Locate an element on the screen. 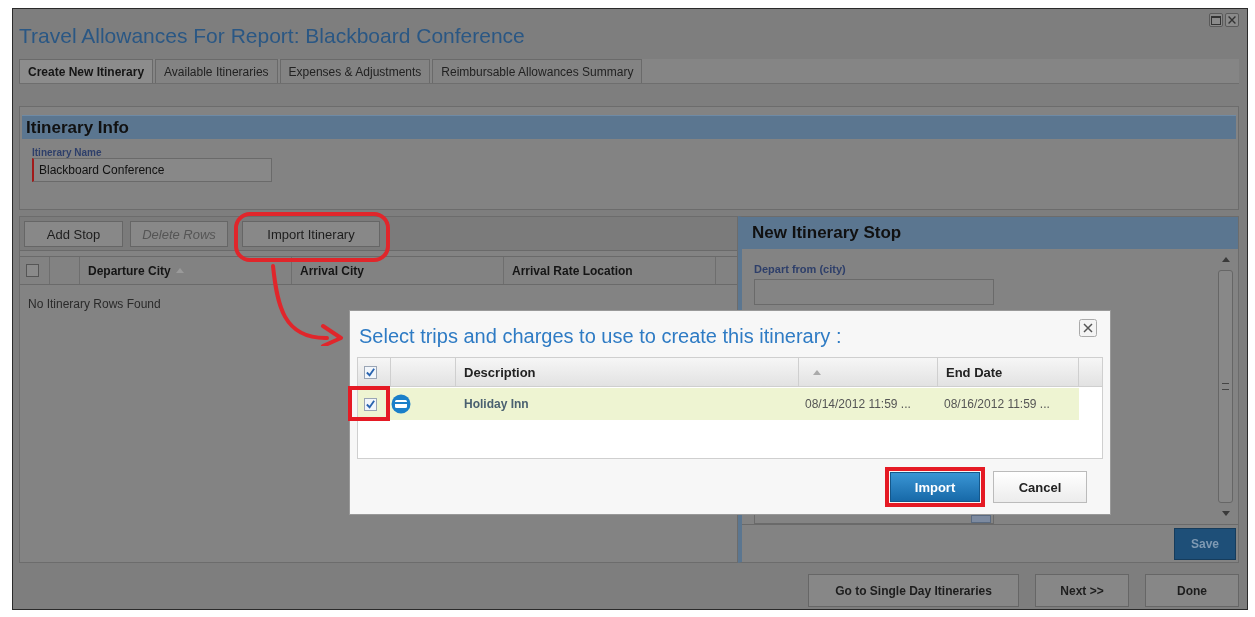 The width and height of the screenshot is (1255, 617). section-header: Itinerary Info is located at coordinates (629, 127).